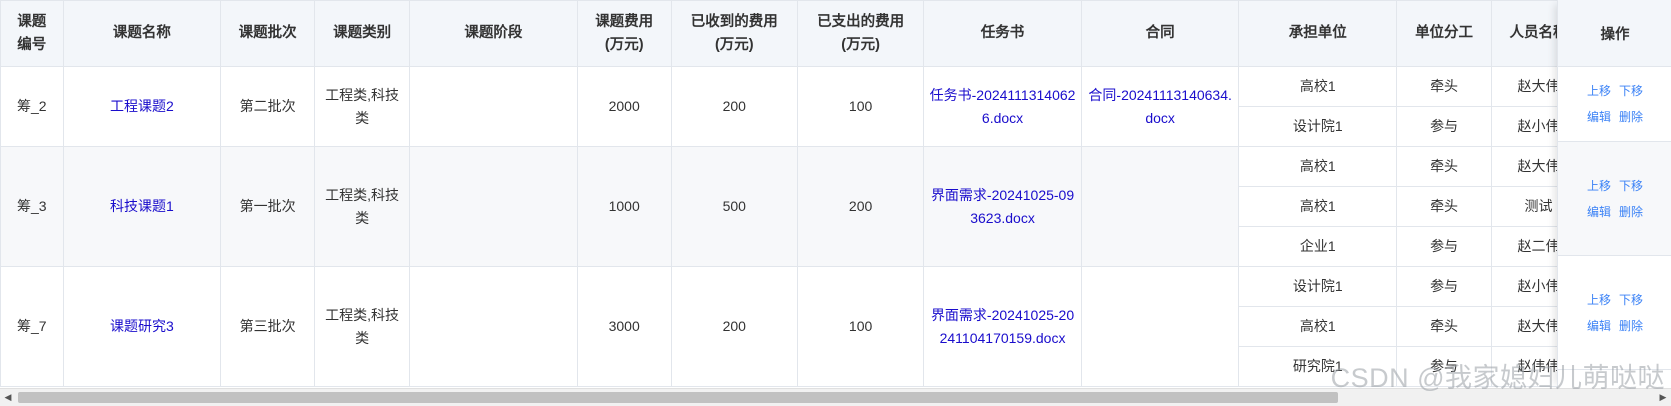 Image resolution: width=1671 pixels, height=406 pixels. I want to click on cell-contract-link, so click(1160, 326).